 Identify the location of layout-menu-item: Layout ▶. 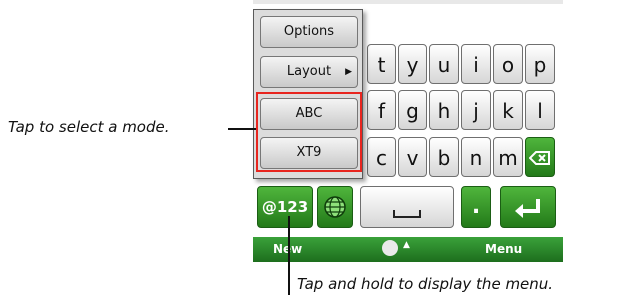
(309, 72).